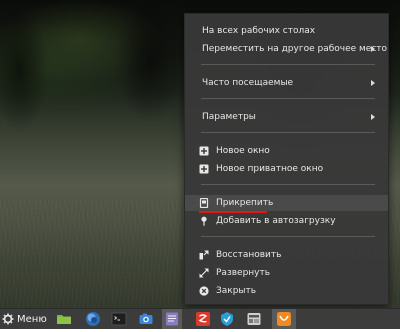  What do you see at coordinates (204, 151) in the screenshot?
I see `new-window-icon` at bounding box center [204, 151].